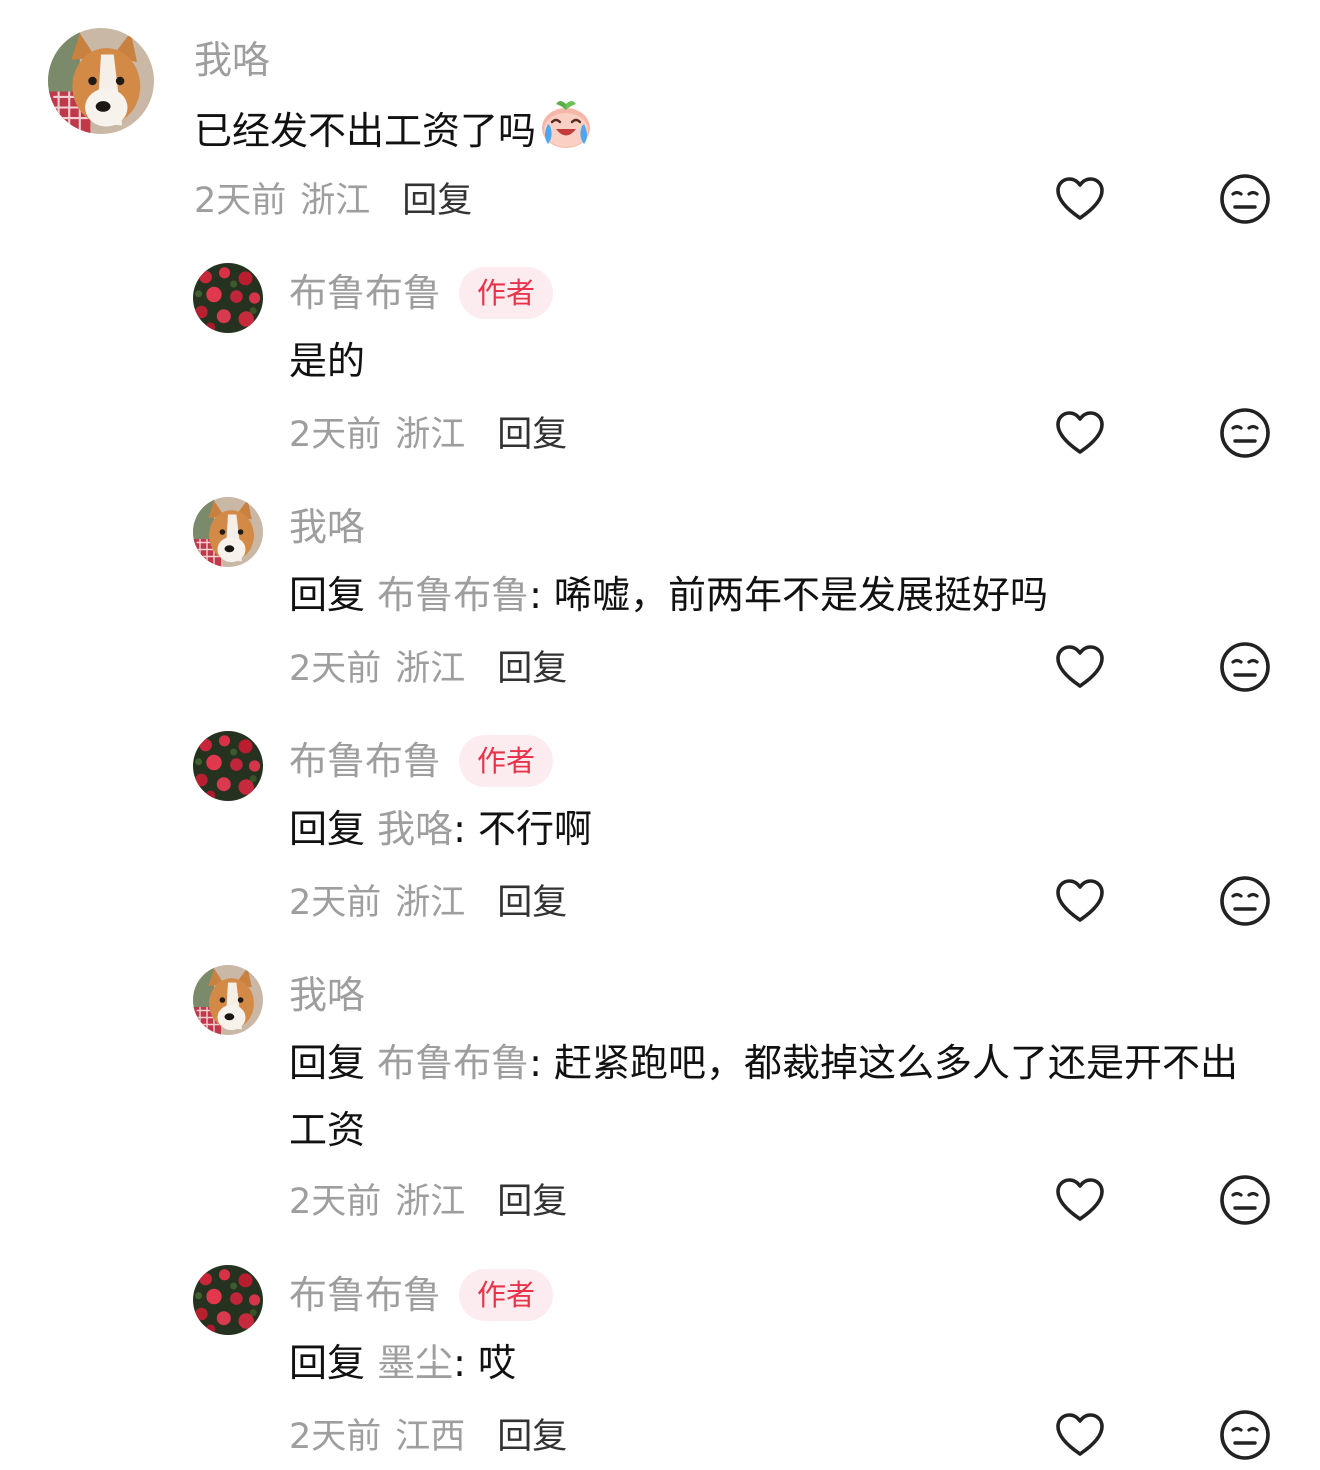  Describe the element at coordinates (365, 131) in the screenshot. I see `comment-body: 已经发不出工资了吗` at that location.